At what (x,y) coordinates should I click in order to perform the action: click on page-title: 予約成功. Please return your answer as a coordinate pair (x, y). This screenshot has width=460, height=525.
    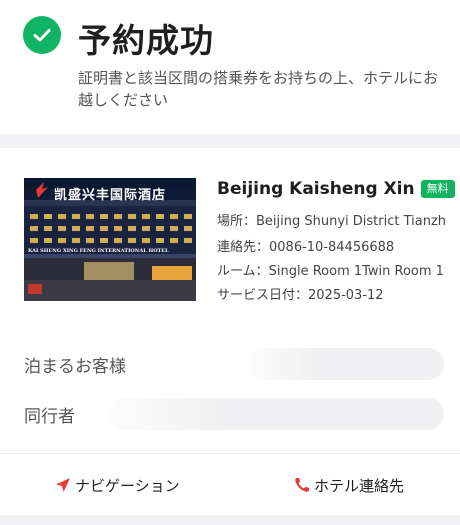
    Looking at the image, I should click on (146, 40).